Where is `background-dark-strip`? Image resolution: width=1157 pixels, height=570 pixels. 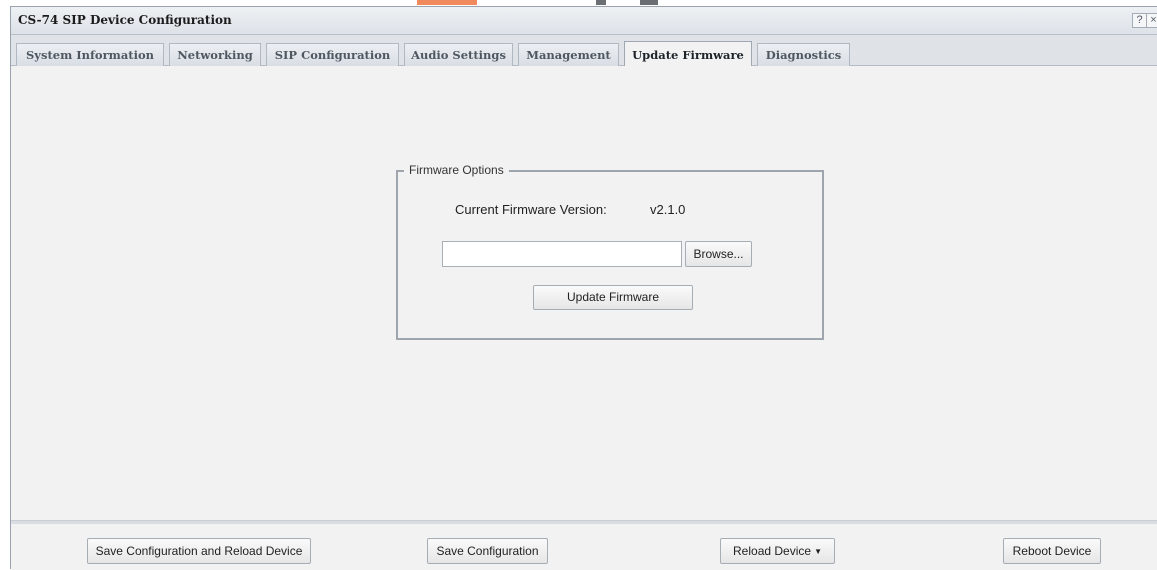 background-dark-strip is located at coordinates (601, 2).